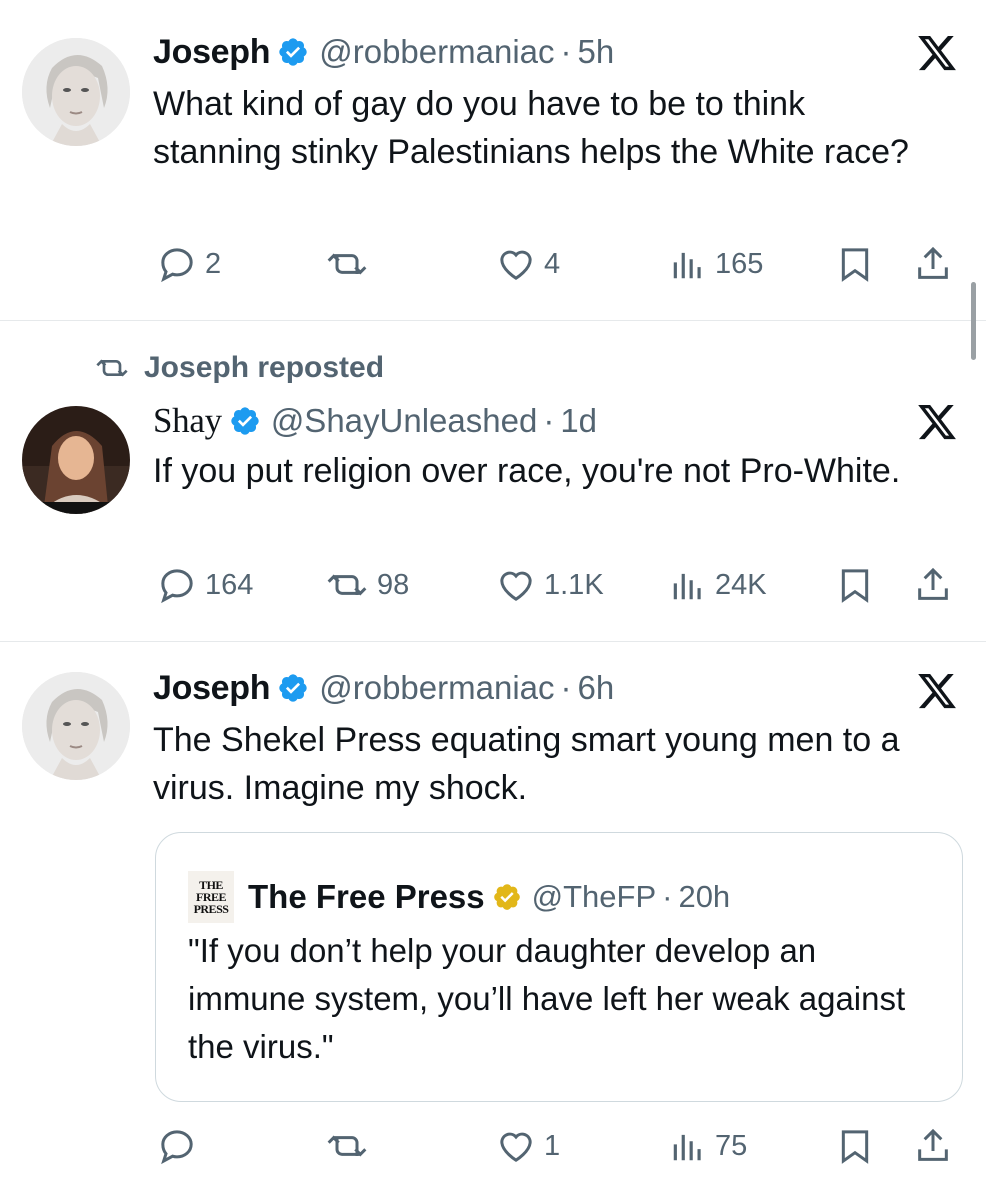 This screenshot has height=1200, width=986. I want to click on like-count: 4, so click(552, 263).